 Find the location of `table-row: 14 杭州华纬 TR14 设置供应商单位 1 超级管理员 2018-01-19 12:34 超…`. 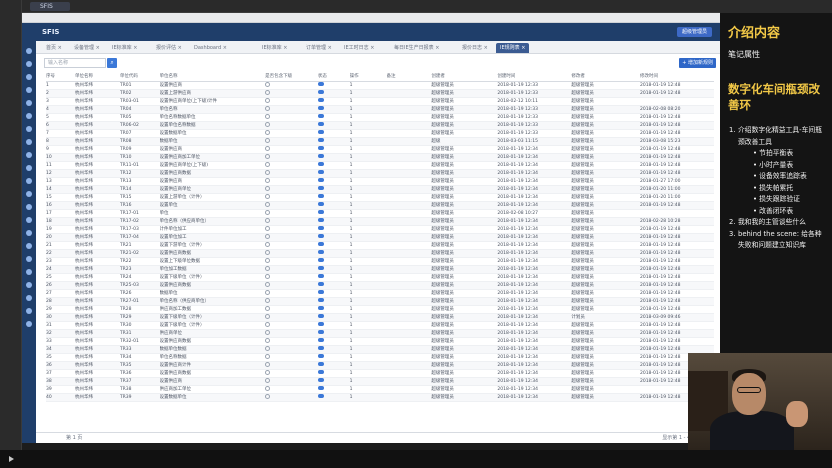

table-row: 14 杭州华纬 TR14 设置供应商单位 1 超级管理员 2018-01-19 12:34 超… is located at coordinates (380, 189).